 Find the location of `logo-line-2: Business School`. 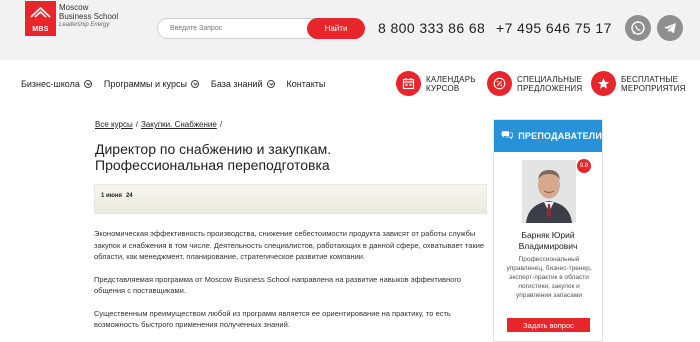

logo-line-2: Business School is located at coordinates (89, 16).